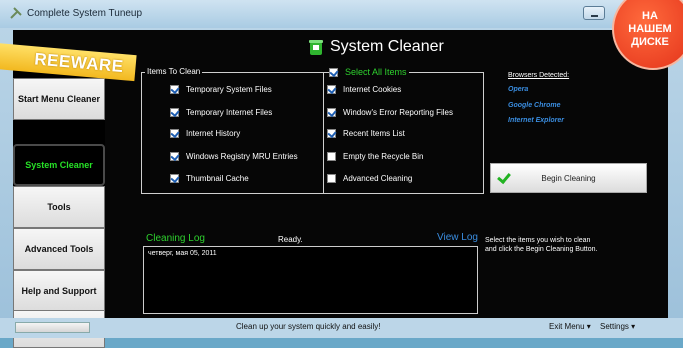 This screenshot has height=348, width=683. I want to click on title-bar: Complete System Tuneup, so click(341, 14).